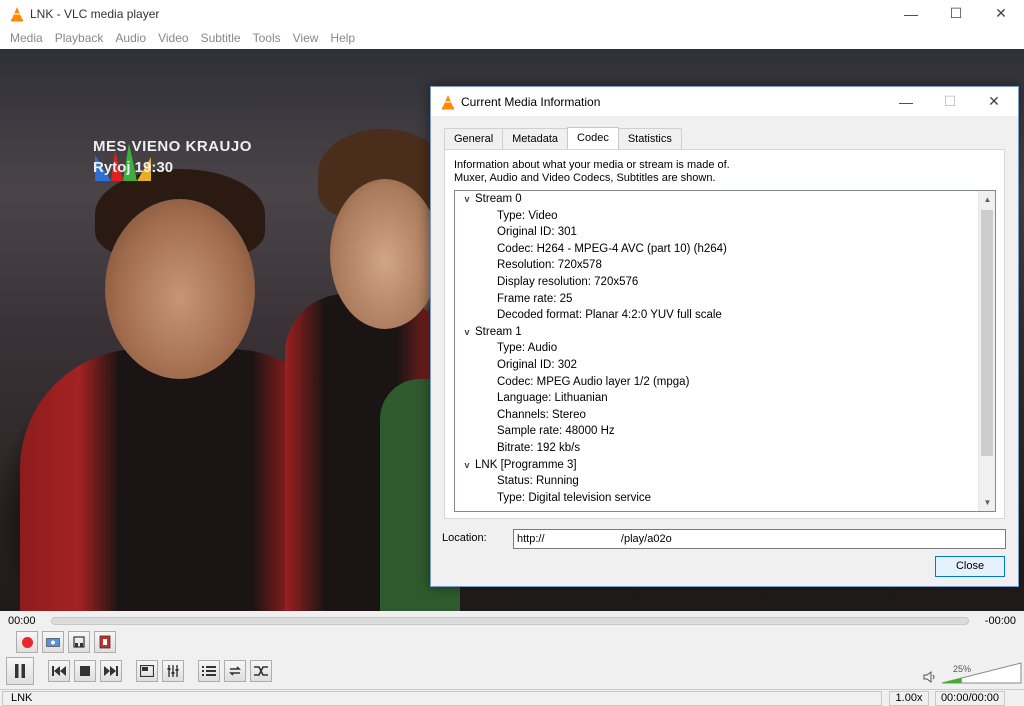  I want to click on loop-ab-button, so click(79, 642).